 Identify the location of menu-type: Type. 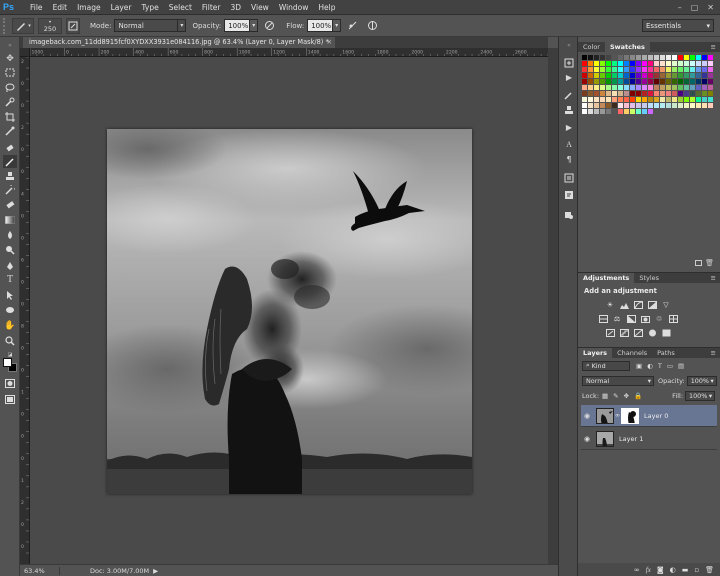
(150, 7).